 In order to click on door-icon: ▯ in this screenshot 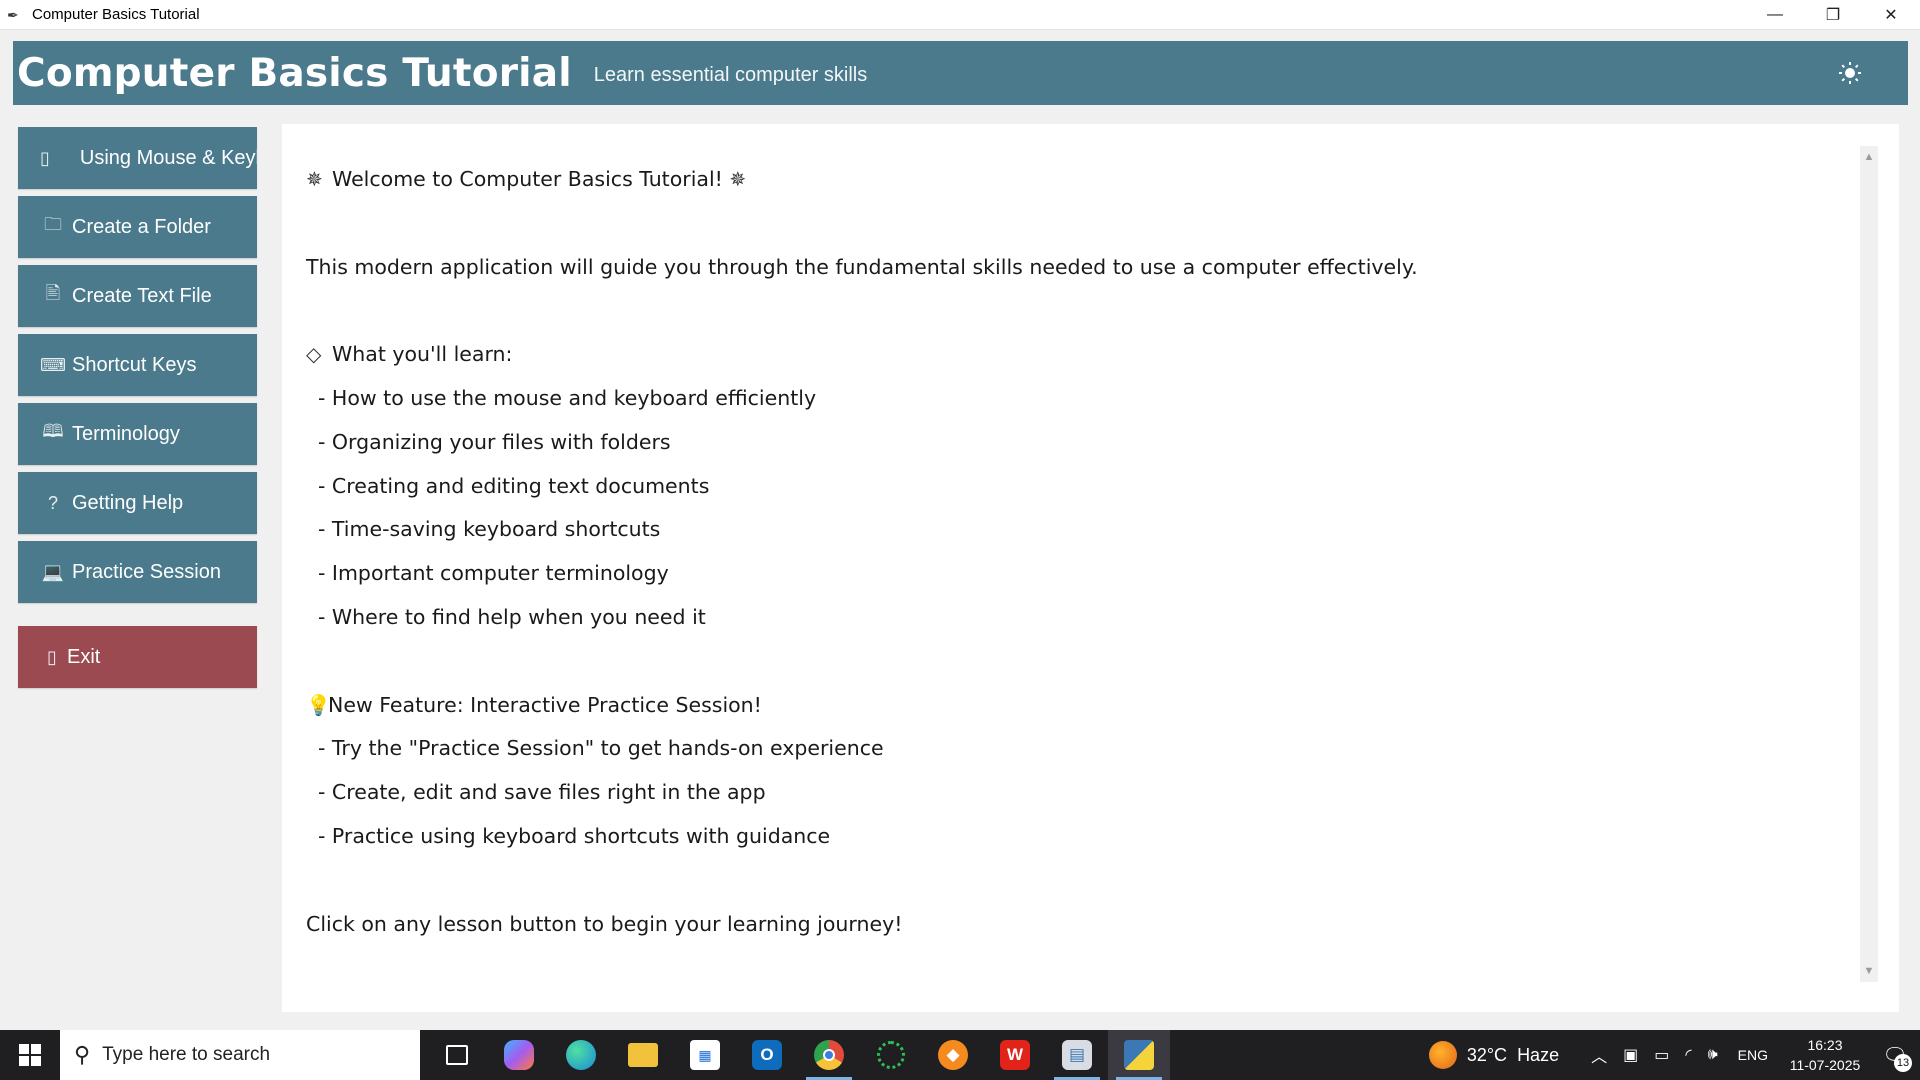, I will do `click(52, 656)`.